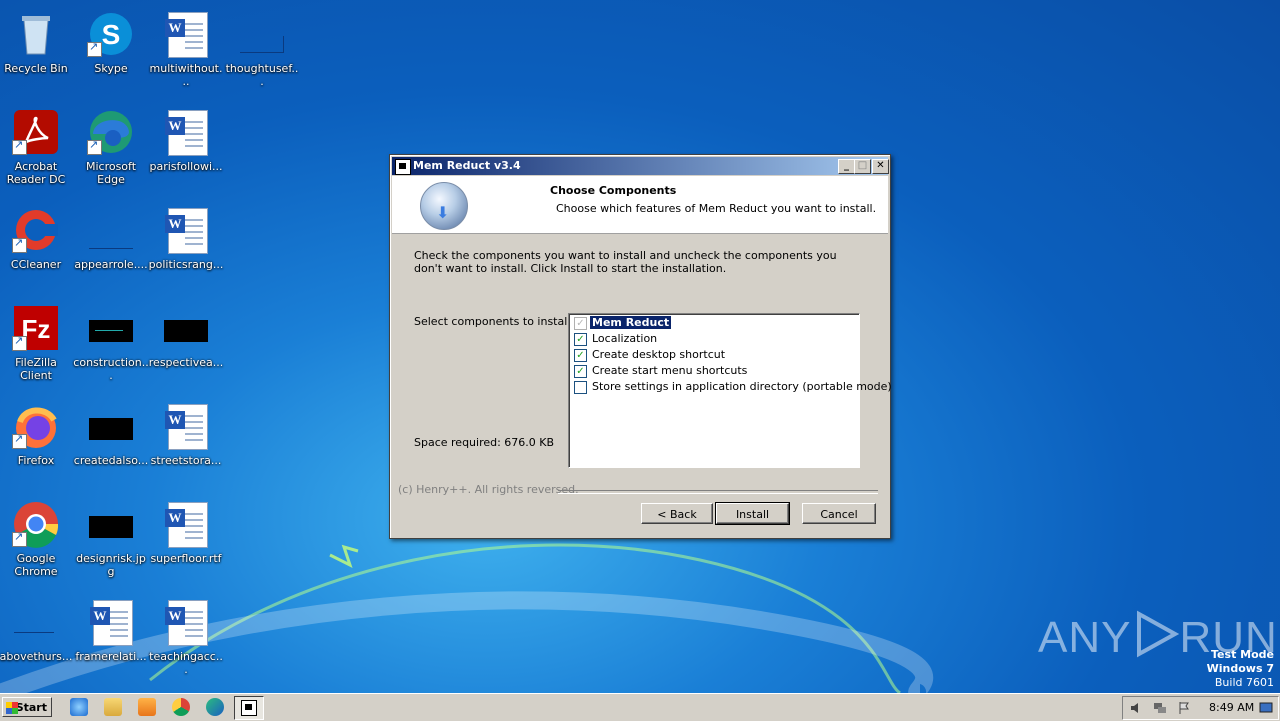  What do you see at coordinates (36, 565) in the screenshot?
I see `desktop-icon-label: Google Chrome` at bounding box center [36, 565].